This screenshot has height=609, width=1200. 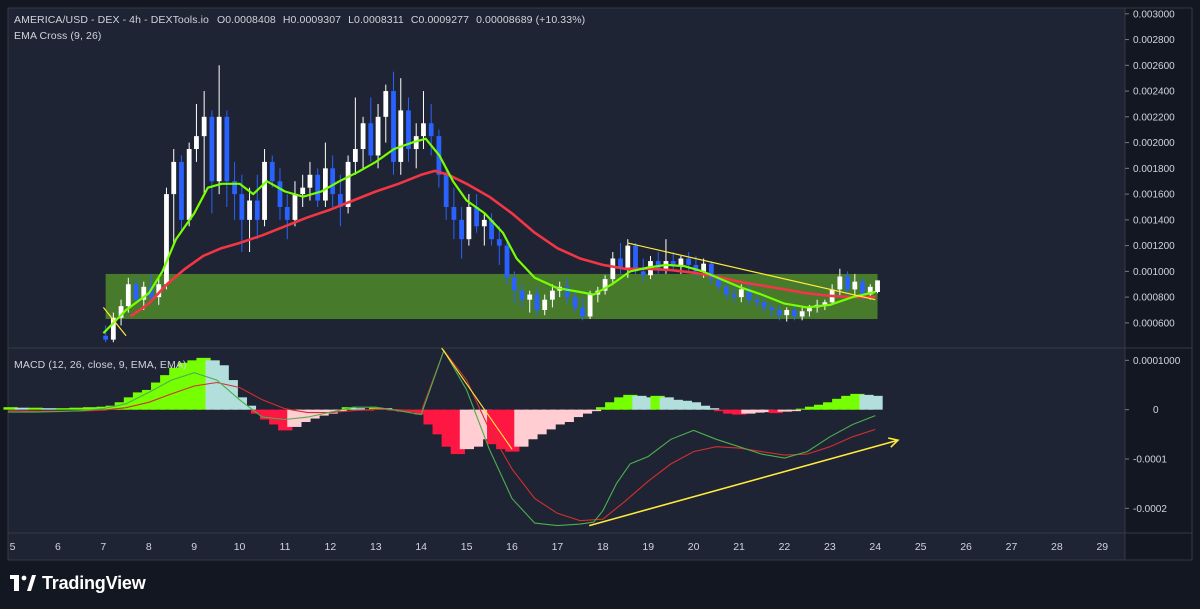 I want to click on time-tick-label: 21, so click(x=739, y=547).